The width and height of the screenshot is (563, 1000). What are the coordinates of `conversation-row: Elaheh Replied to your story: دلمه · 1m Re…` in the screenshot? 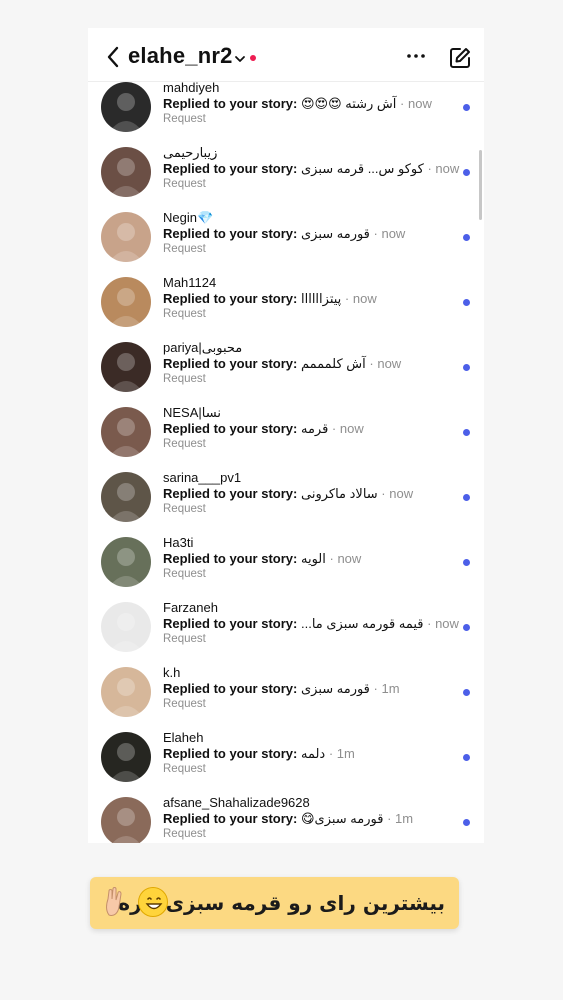 It's located at (286, 763).